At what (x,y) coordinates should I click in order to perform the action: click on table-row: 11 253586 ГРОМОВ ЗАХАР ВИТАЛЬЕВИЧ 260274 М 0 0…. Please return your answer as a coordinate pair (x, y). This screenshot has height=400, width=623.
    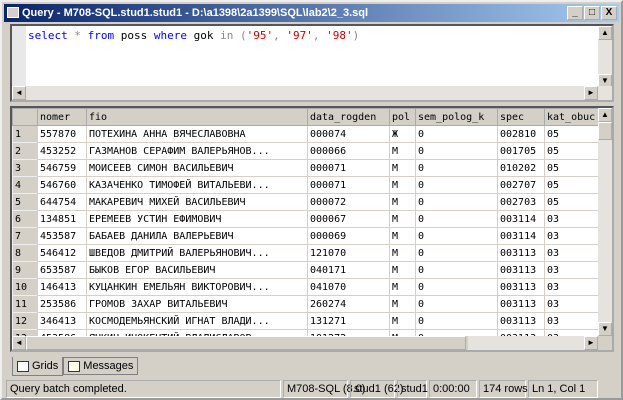
    Looking at the image, I should click on (307, 304).